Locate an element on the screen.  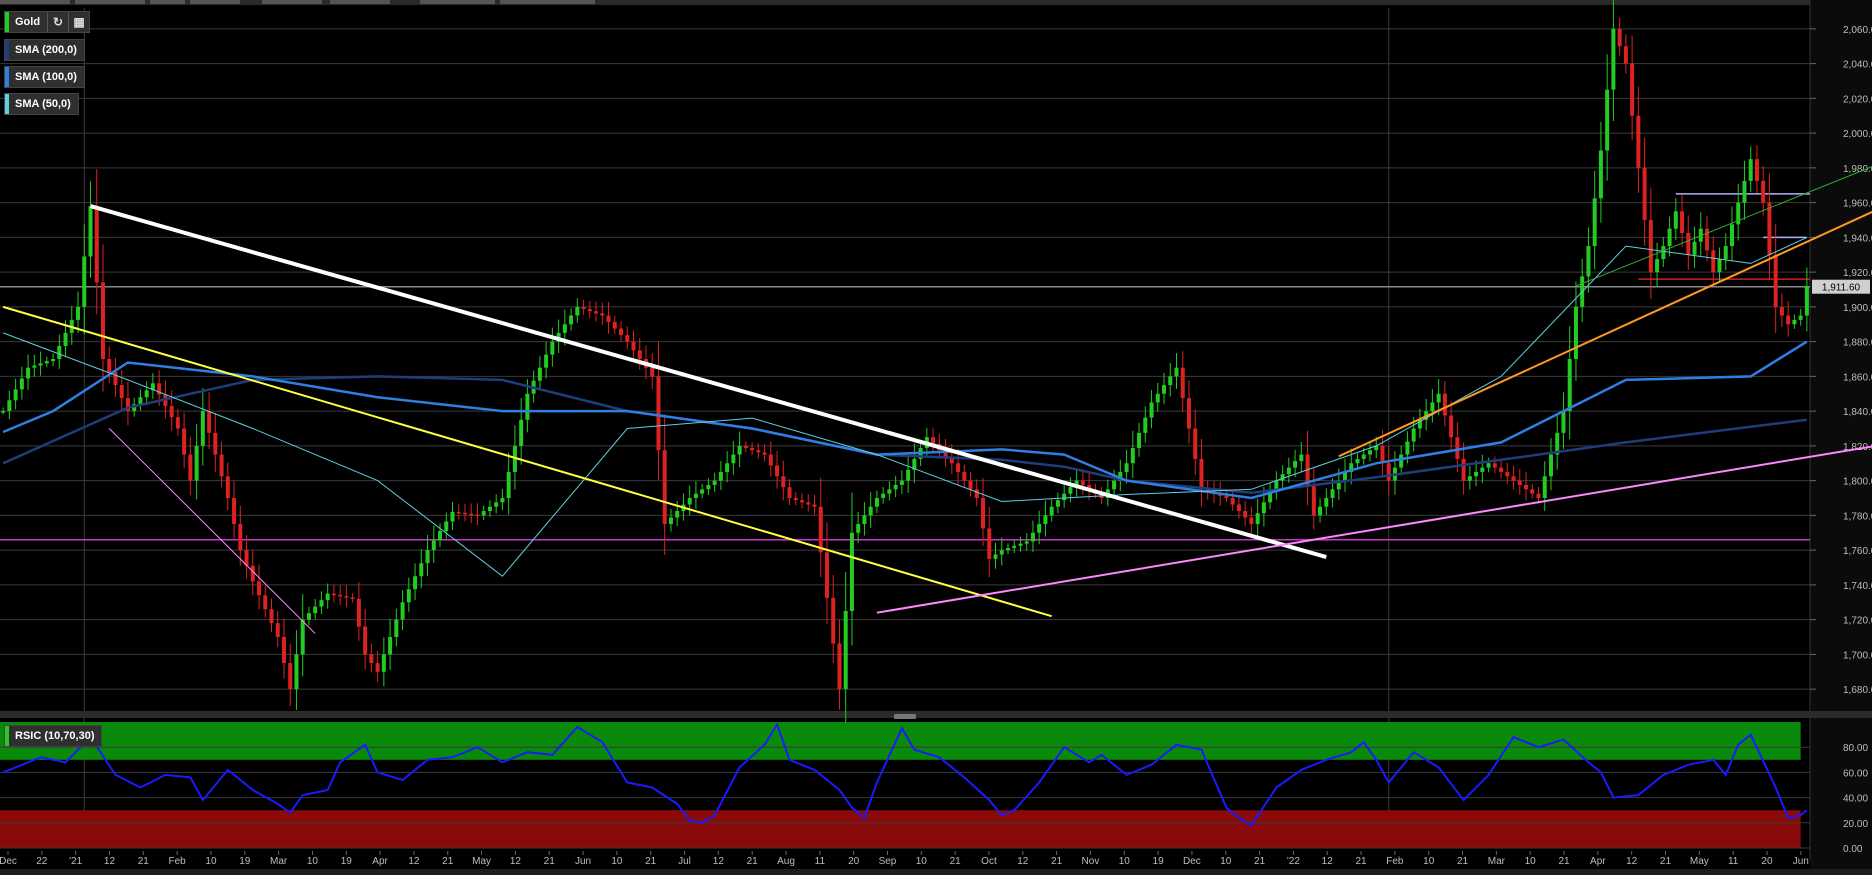
rsi-indicator-chip: RSIC (10,70,30) is located at coordinates (53, 736).